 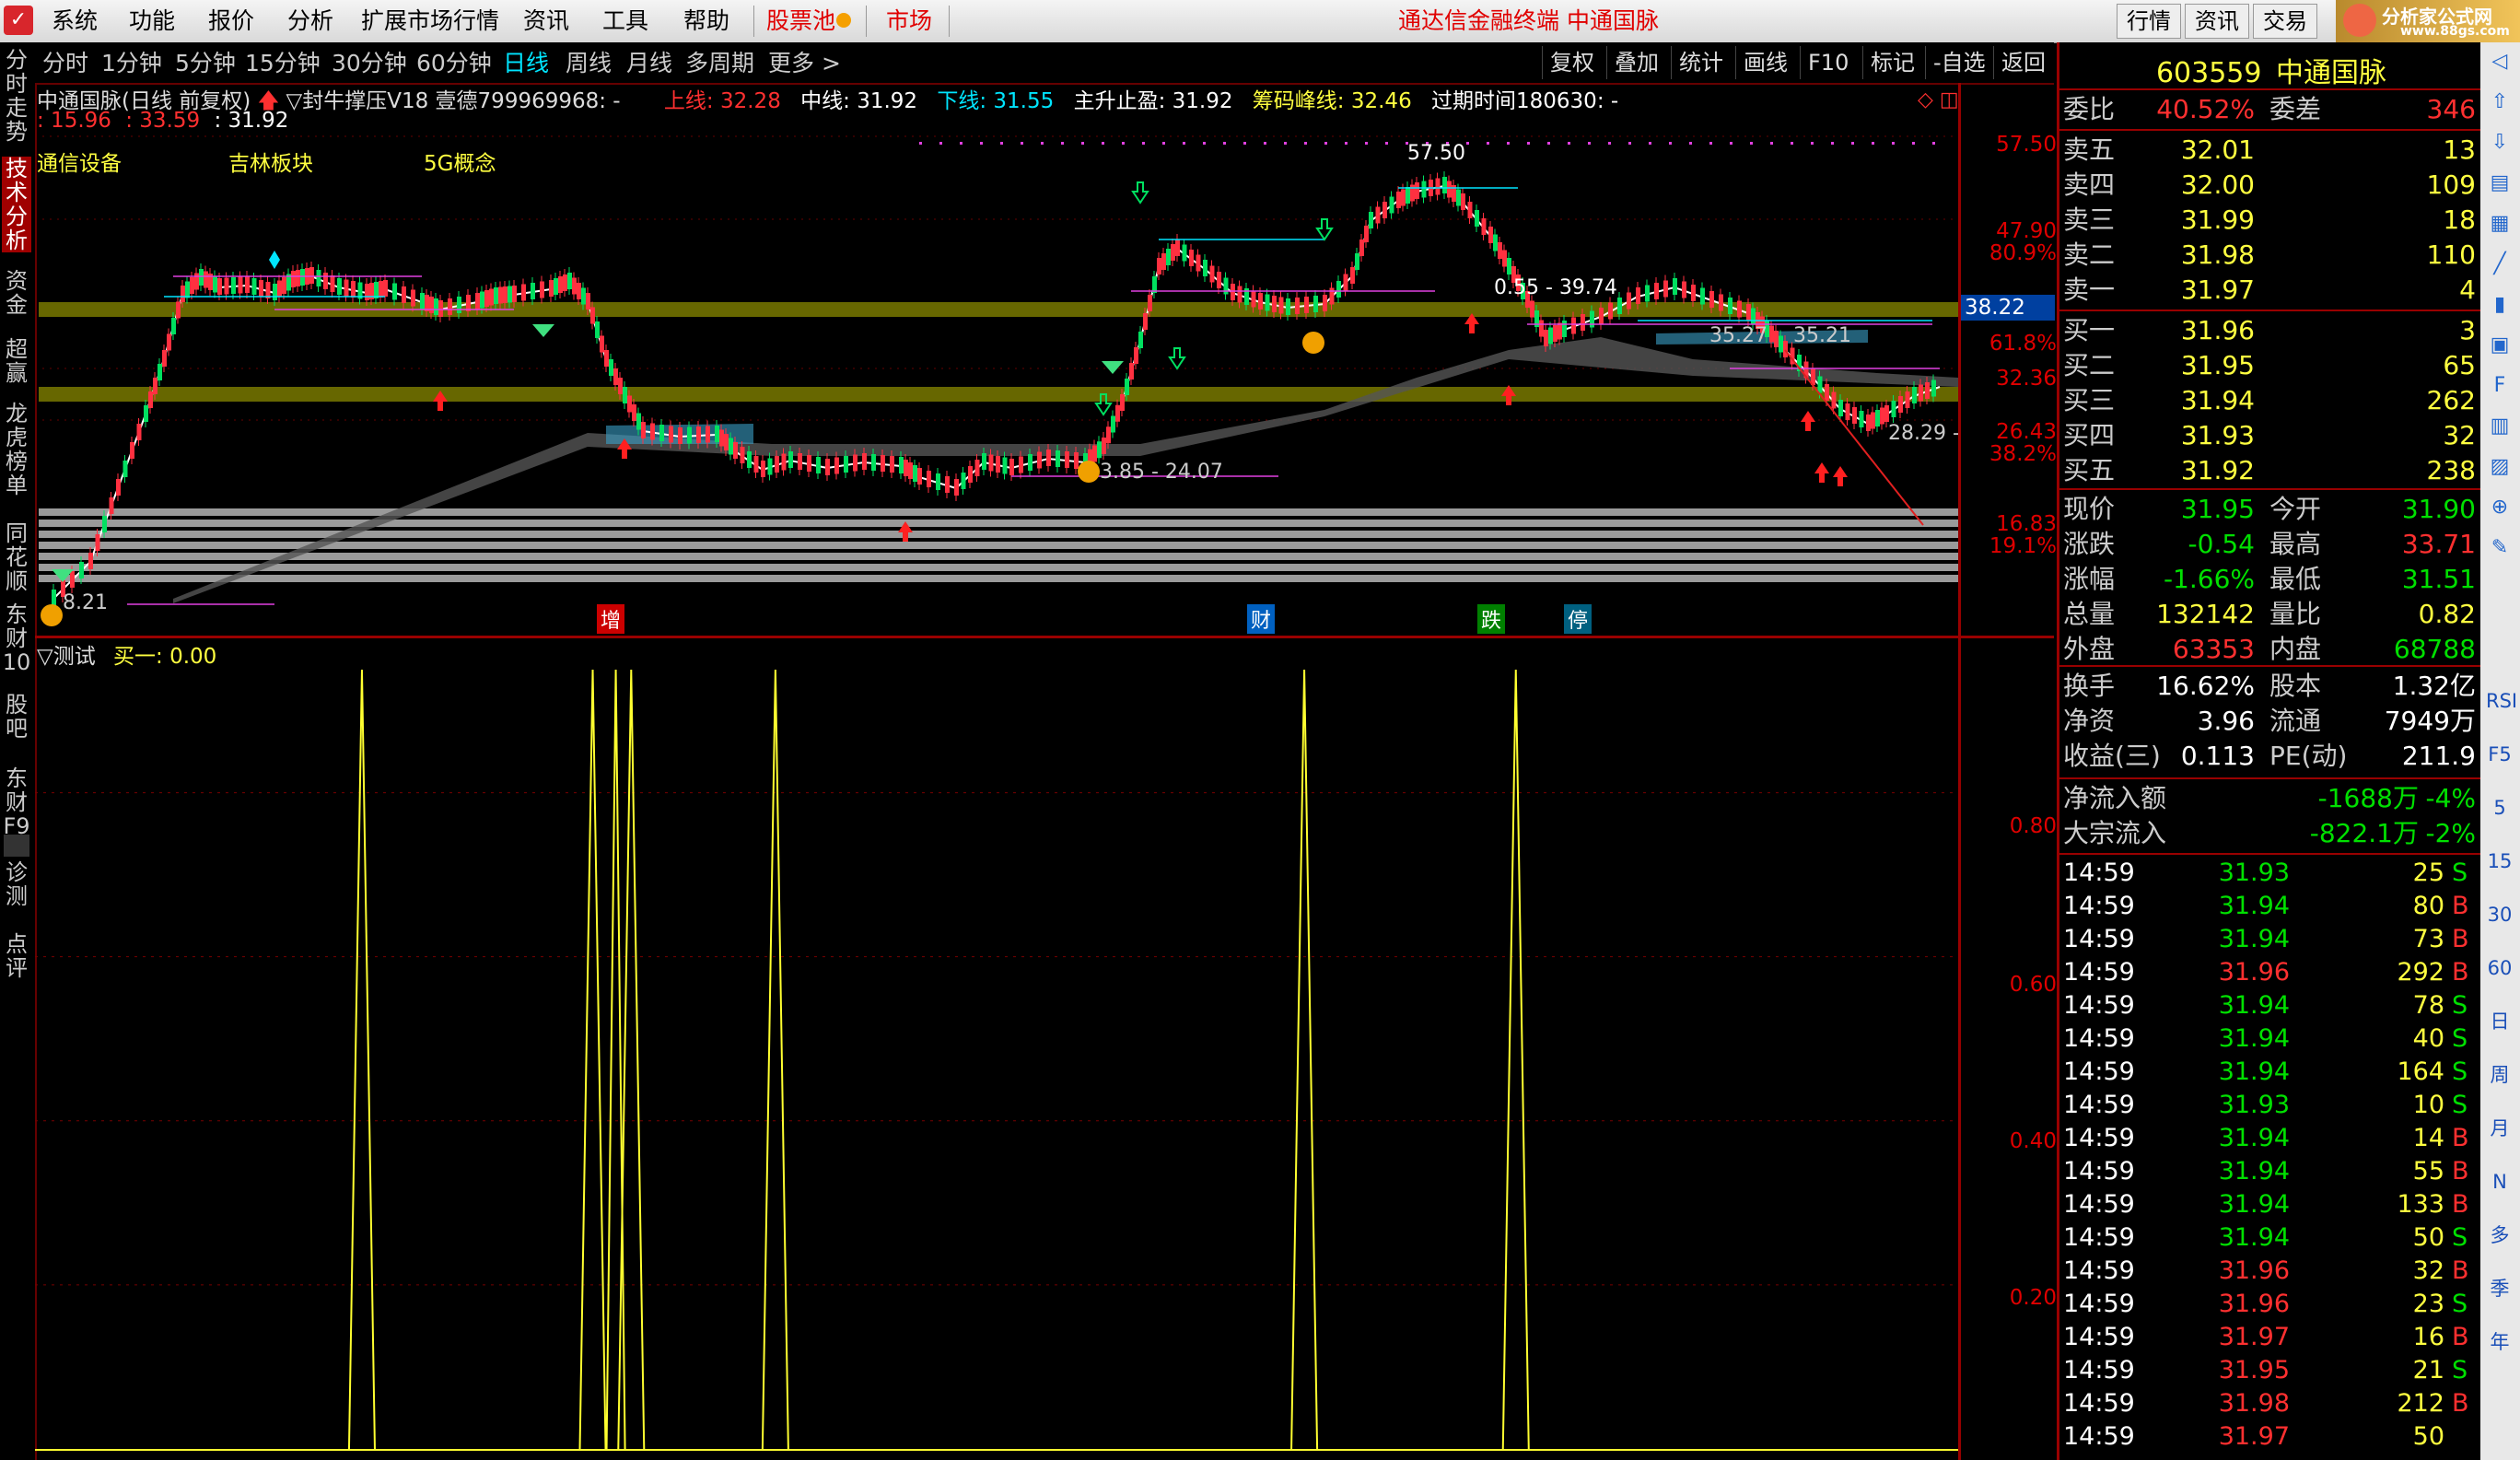 I want to click on event-marker-ting: 停, so click(x=1578, y=619).